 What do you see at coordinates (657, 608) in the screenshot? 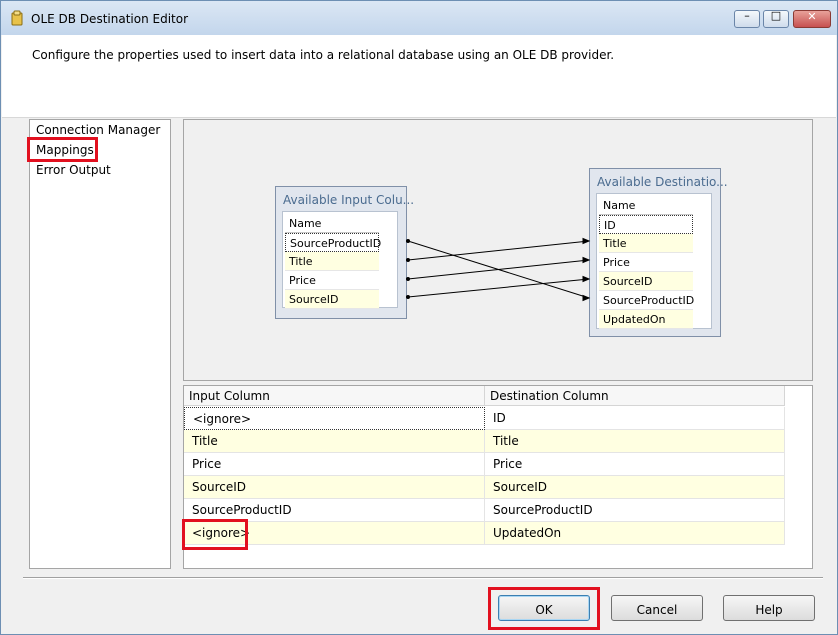
I see `cancel-button: Cancel` at bounding box center [657, 608].